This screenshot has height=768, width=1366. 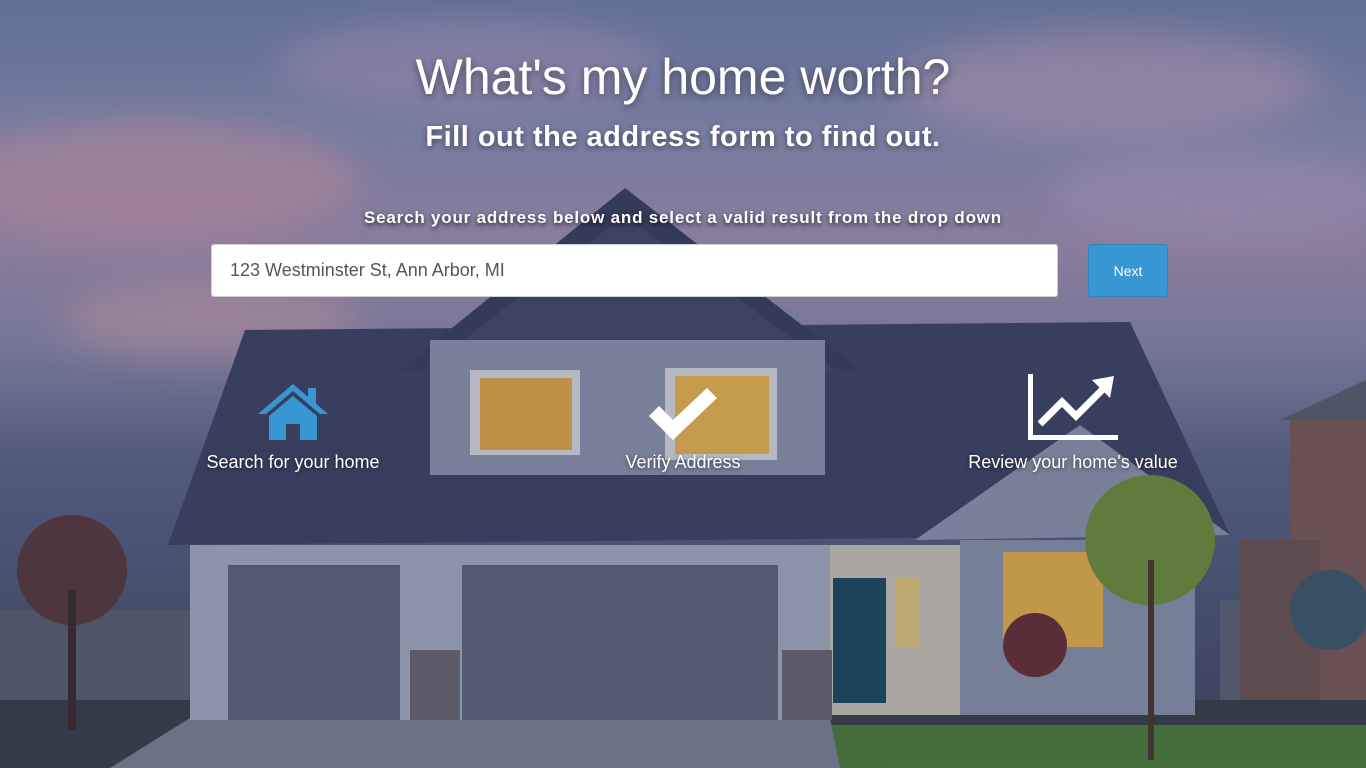 I want to click on step-verify-address: Verify Address, so click(x=683, y=421).